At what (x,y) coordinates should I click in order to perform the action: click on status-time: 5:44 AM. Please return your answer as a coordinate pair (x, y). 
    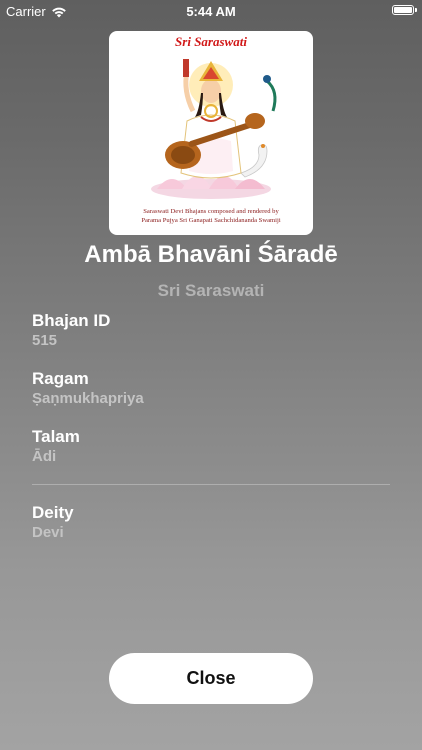
    Looking at the image, I should click on (211, 11).